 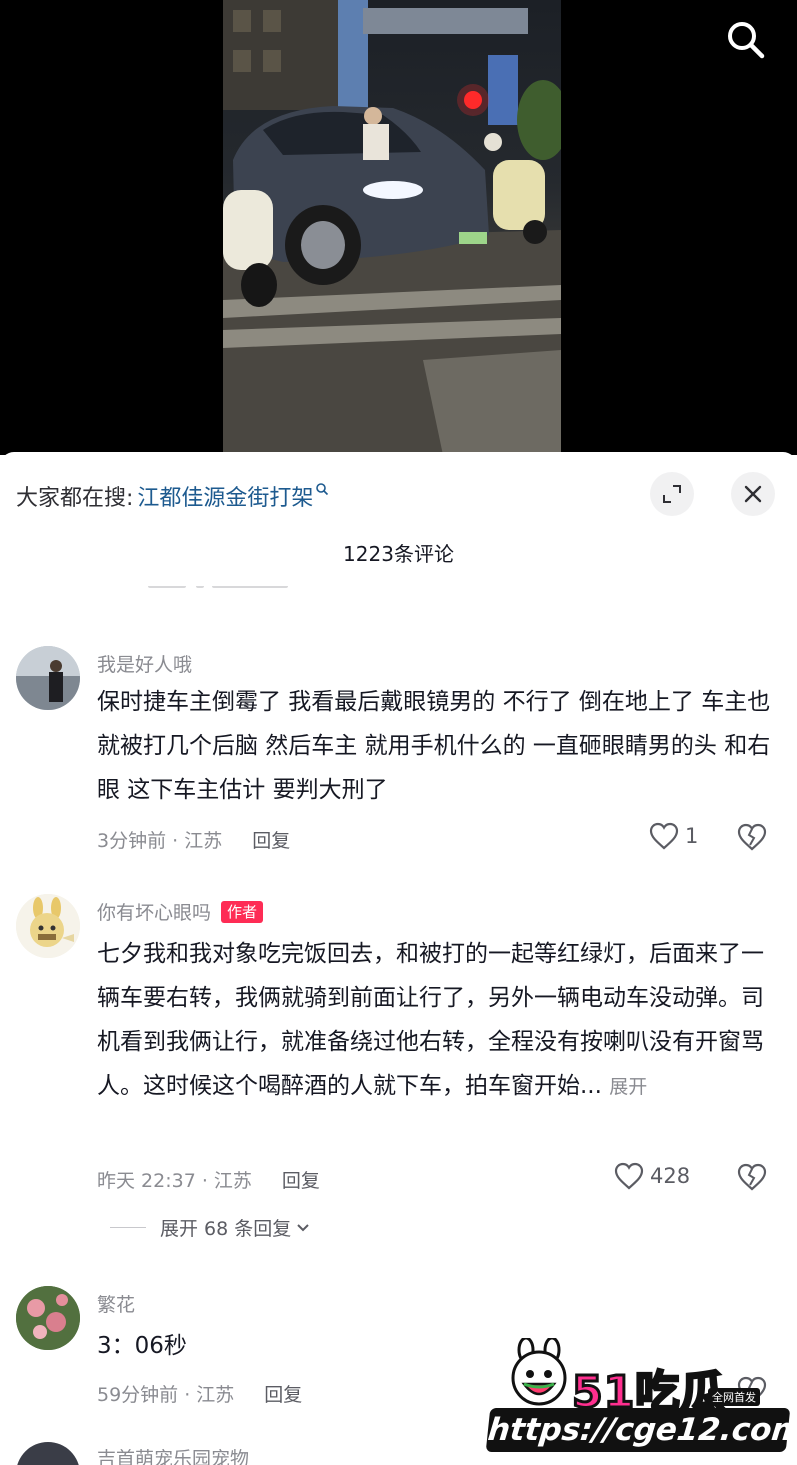 What do you see at coordinates (154, 913) in the screenshot?
I see `username-text: 你有坏心眼吗` at bounding box center [154, 913].